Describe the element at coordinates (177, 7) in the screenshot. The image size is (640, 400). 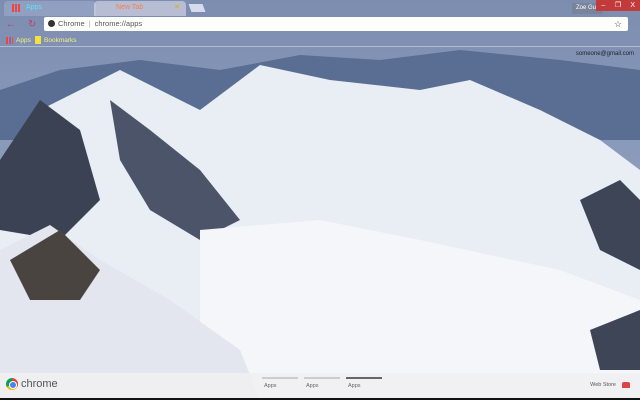
I see `close-tab-icon: ✕` at that location.